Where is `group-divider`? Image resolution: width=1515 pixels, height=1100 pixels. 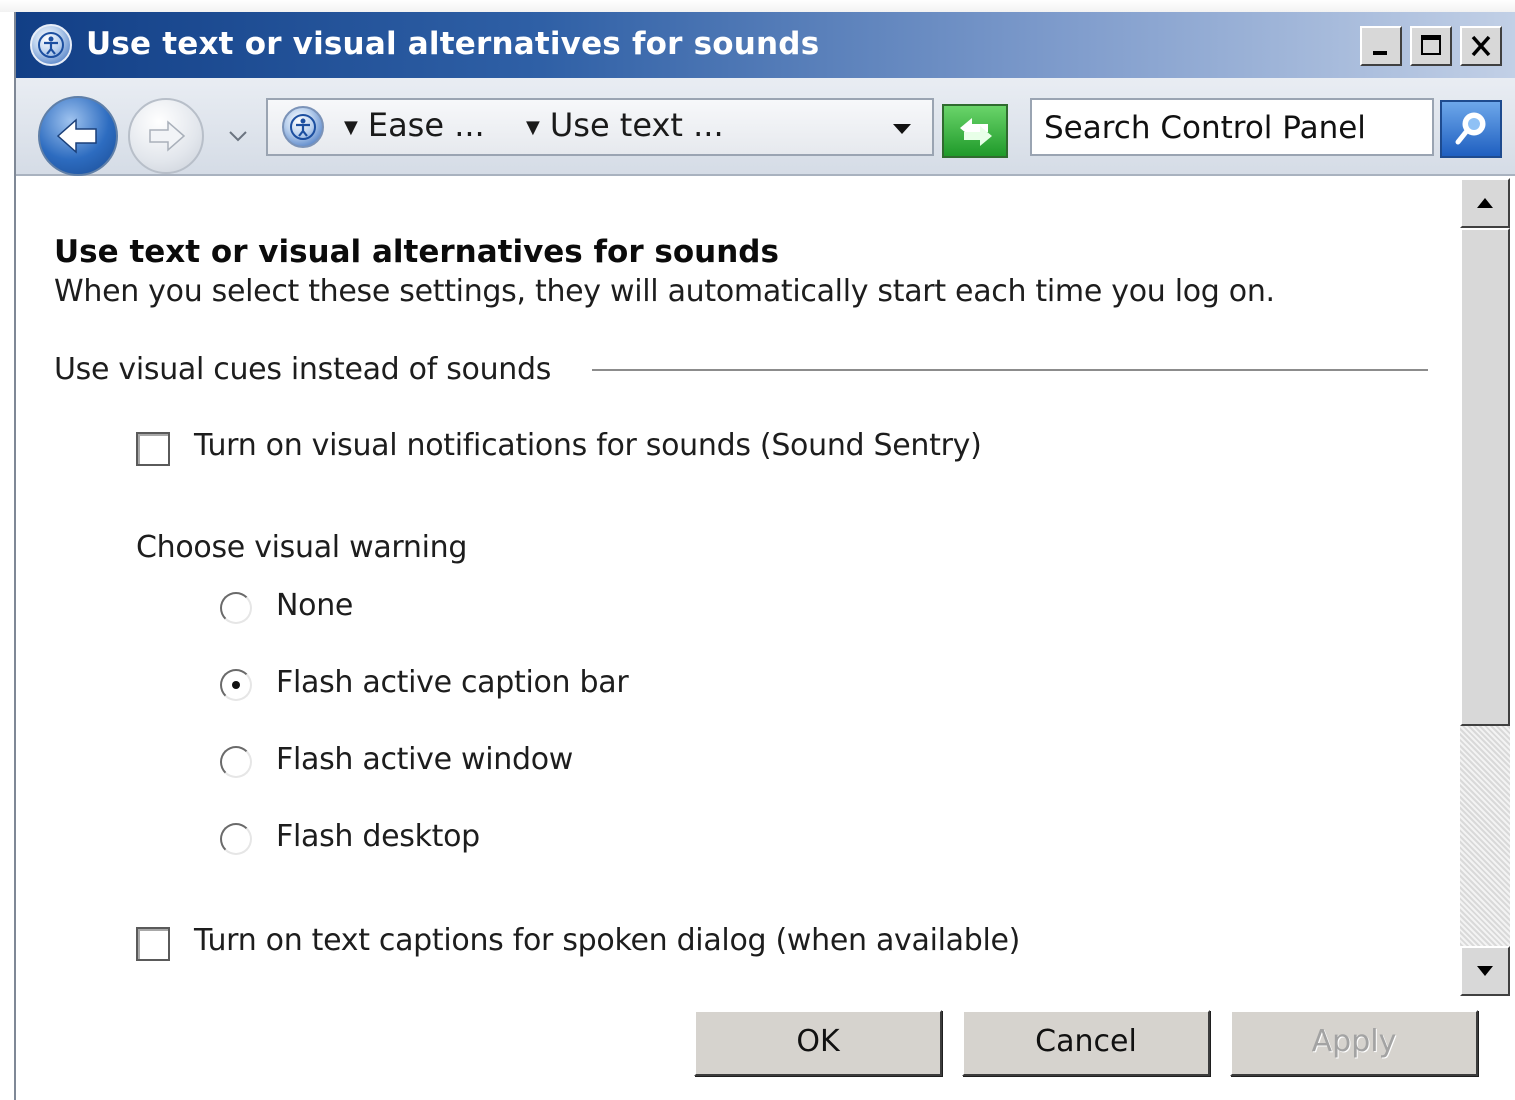
group-divider is located at coordinates (1010, 370).